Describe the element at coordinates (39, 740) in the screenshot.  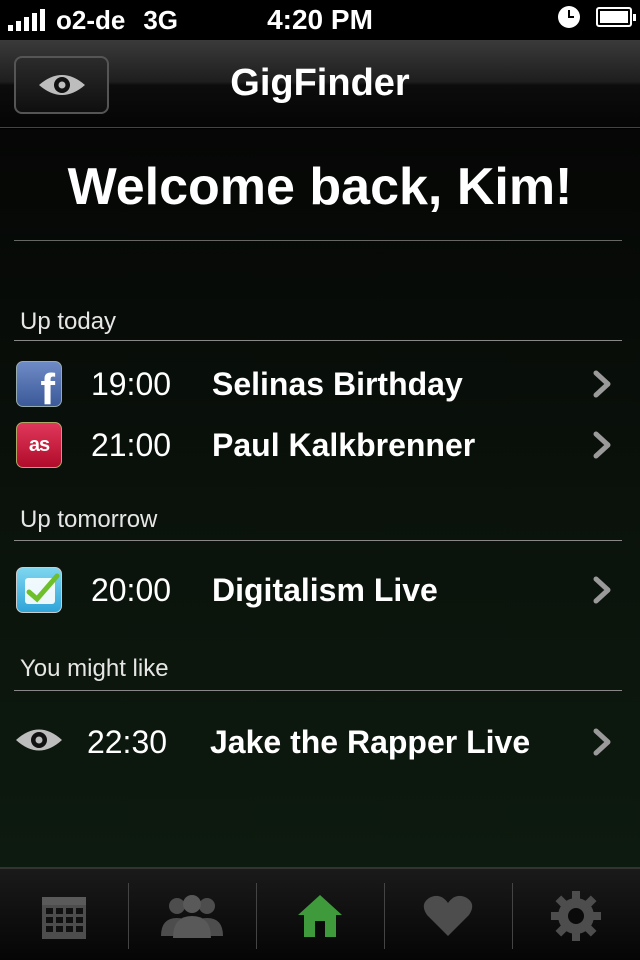
I see `eye-icon` at that location.